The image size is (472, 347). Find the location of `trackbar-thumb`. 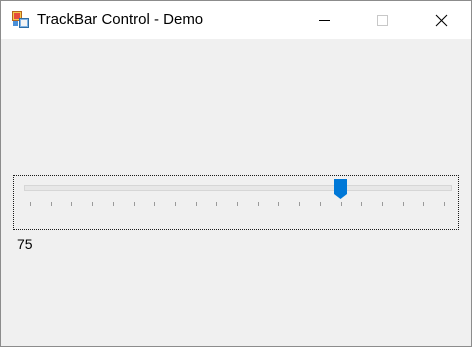

trackbar-thumb is located at coordinates (340, 189).